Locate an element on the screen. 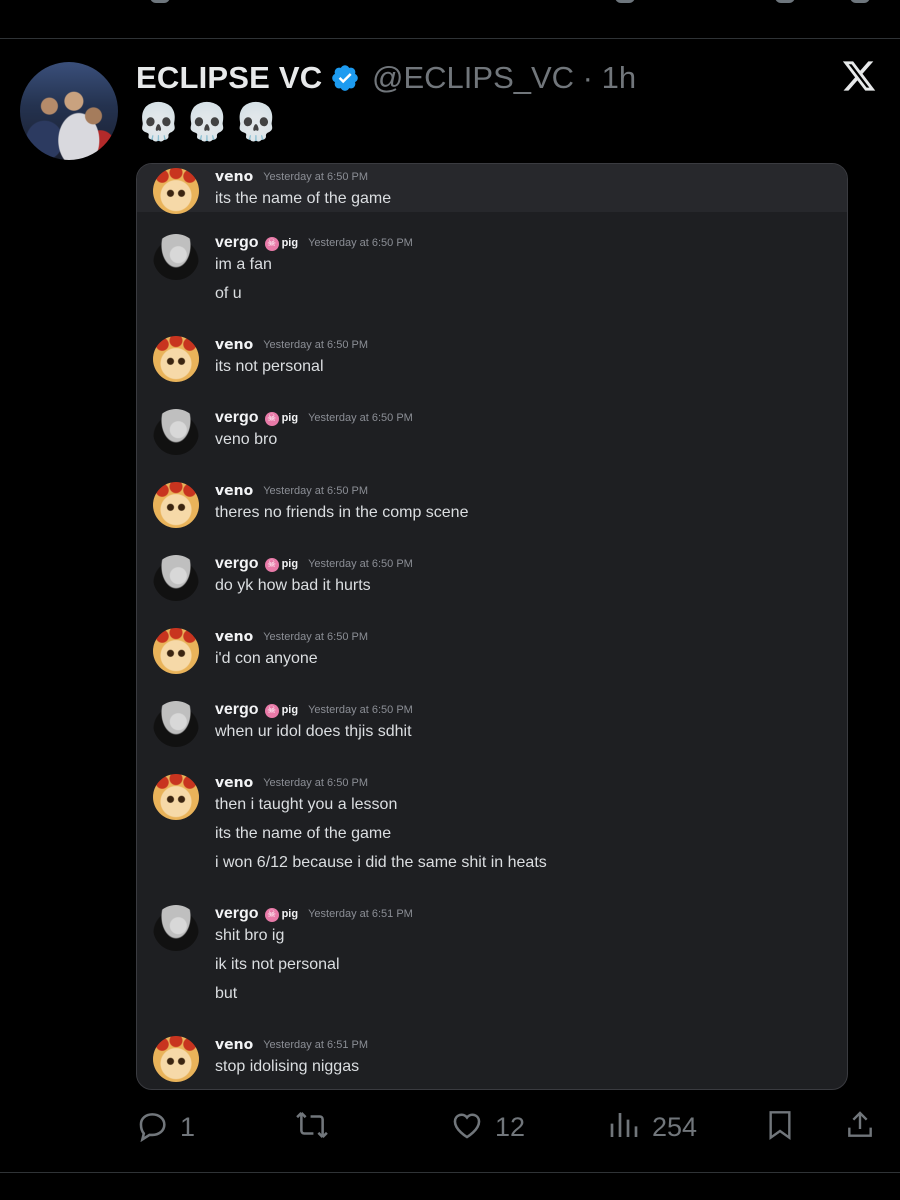 Image resolution: width=900 pixels, height=1200 pixels. prev-views-icon is located at coordinates (625, 1).